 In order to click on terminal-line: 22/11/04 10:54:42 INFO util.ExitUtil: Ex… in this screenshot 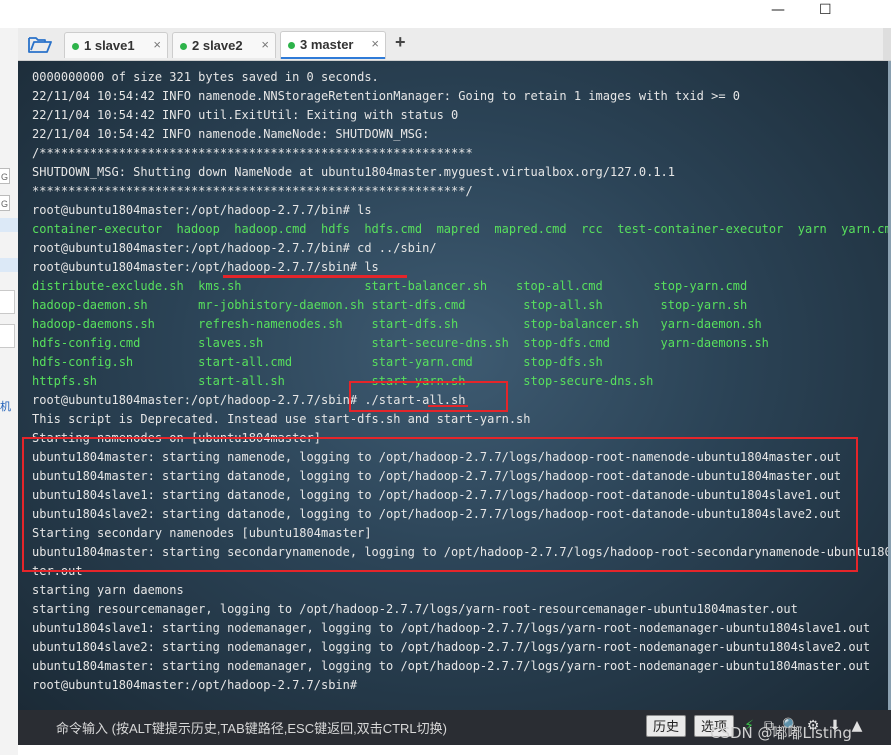, I will do `click(245, 115)`.